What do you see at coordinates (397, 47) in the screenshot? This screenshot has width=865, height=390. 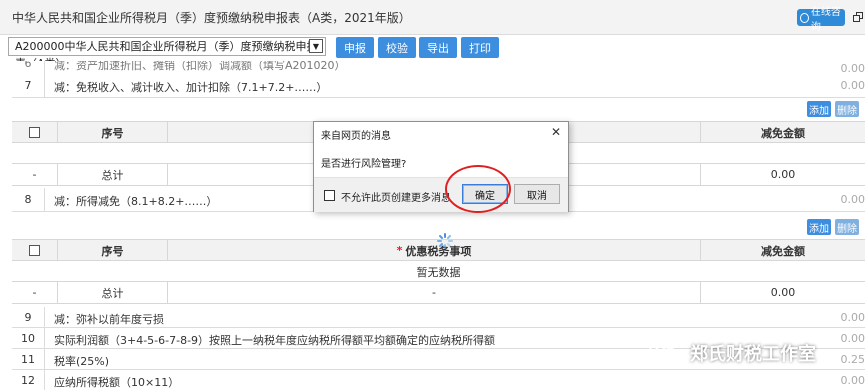 I see `validate-button: 校验` at bounding box center [397, 47].